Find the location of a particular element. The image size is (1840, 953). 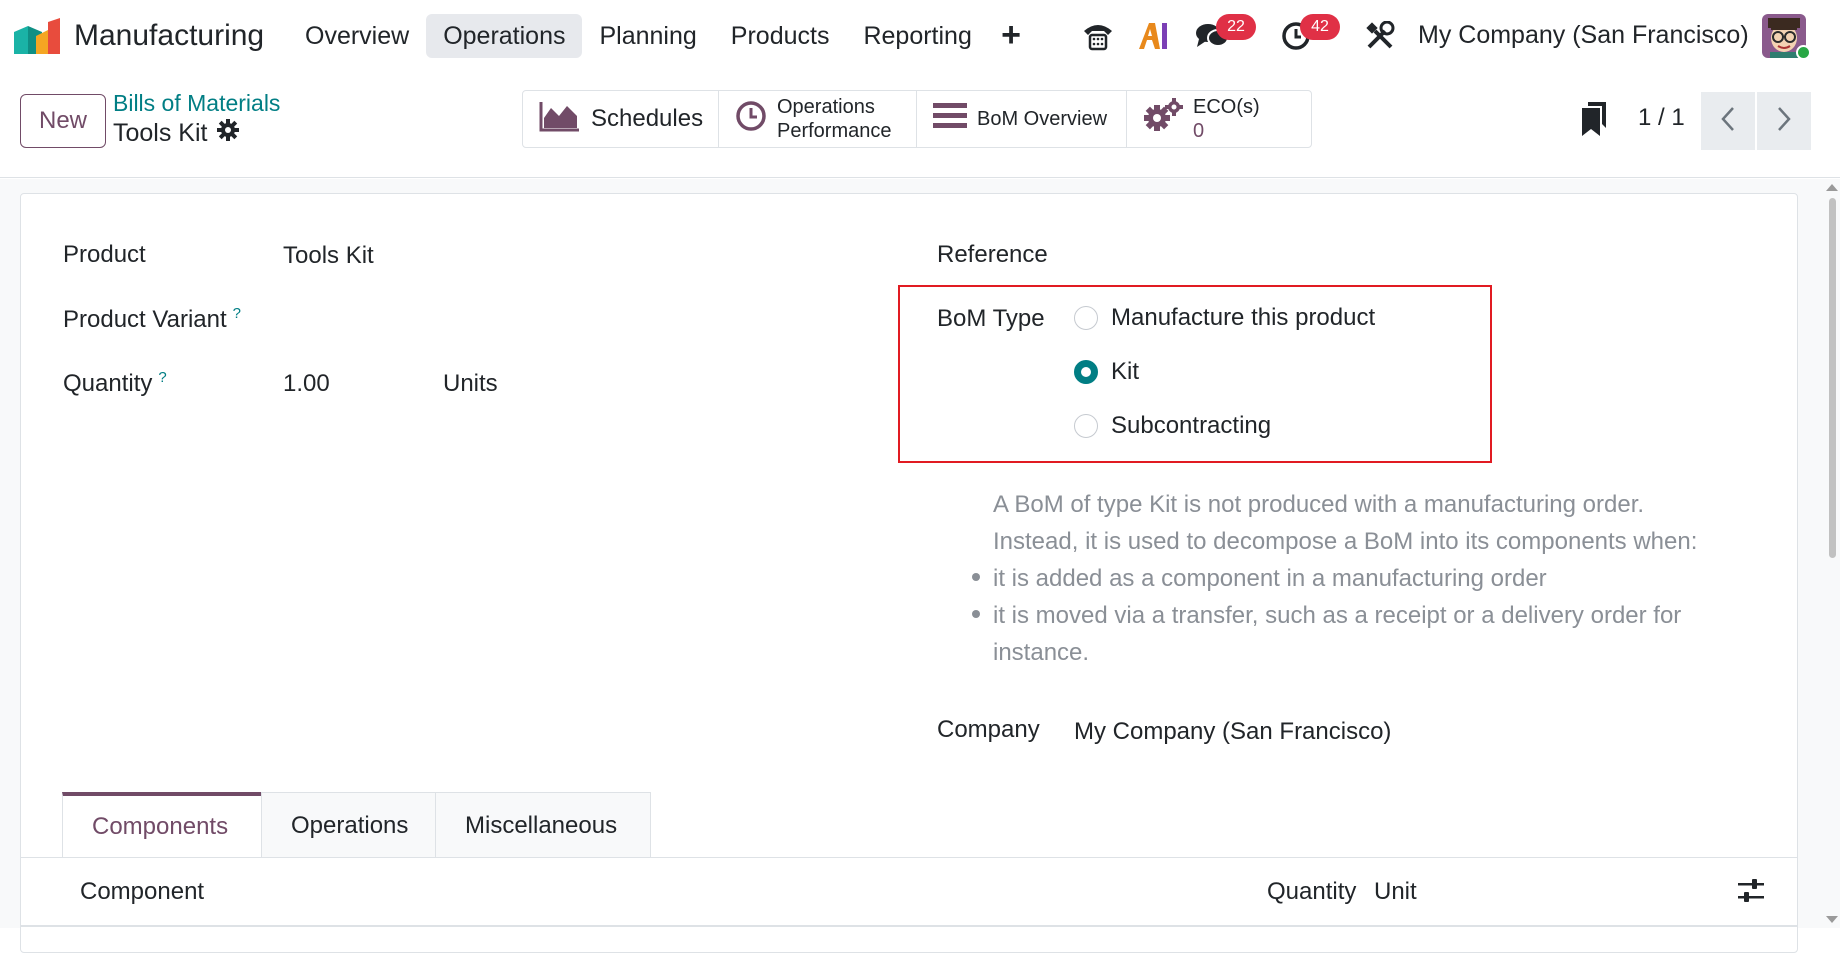

operations-performance-line2: Performance is located at coordinates (834, 131).